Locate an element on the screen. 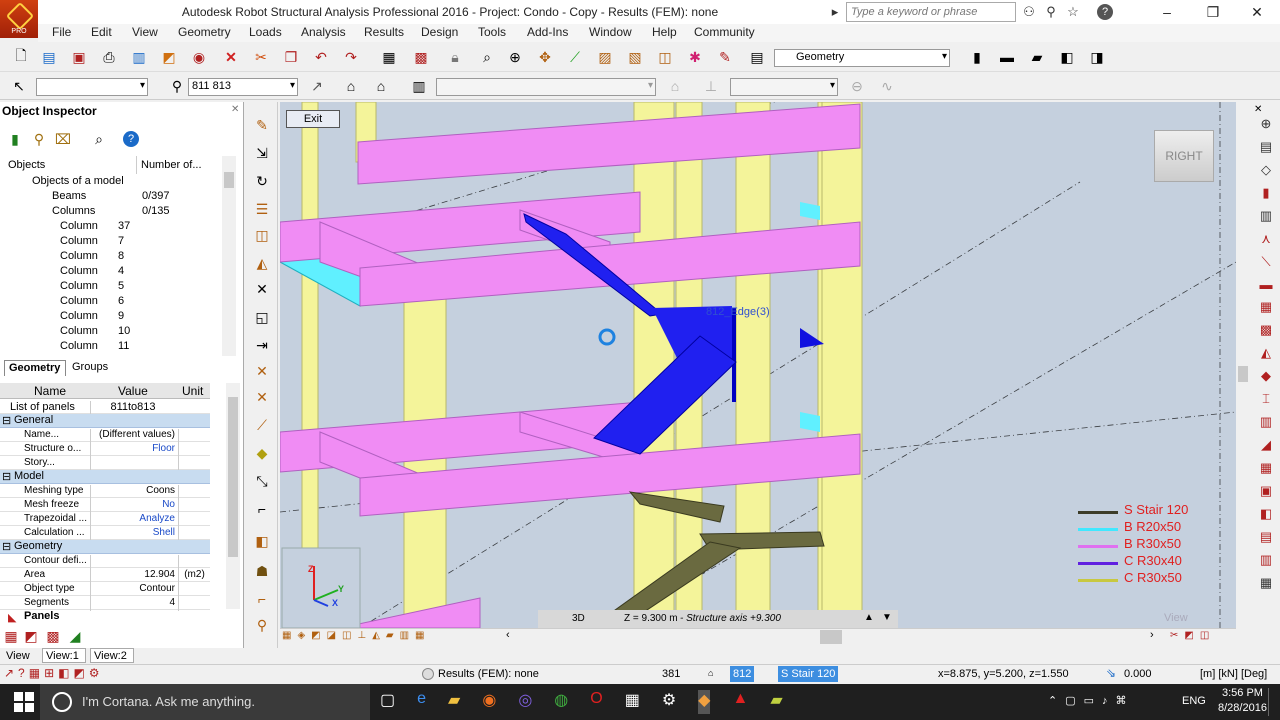 The height and width of the screenshot is (720, 1280). property-row: Mesh freeze No is located at coordinates (105, 505).